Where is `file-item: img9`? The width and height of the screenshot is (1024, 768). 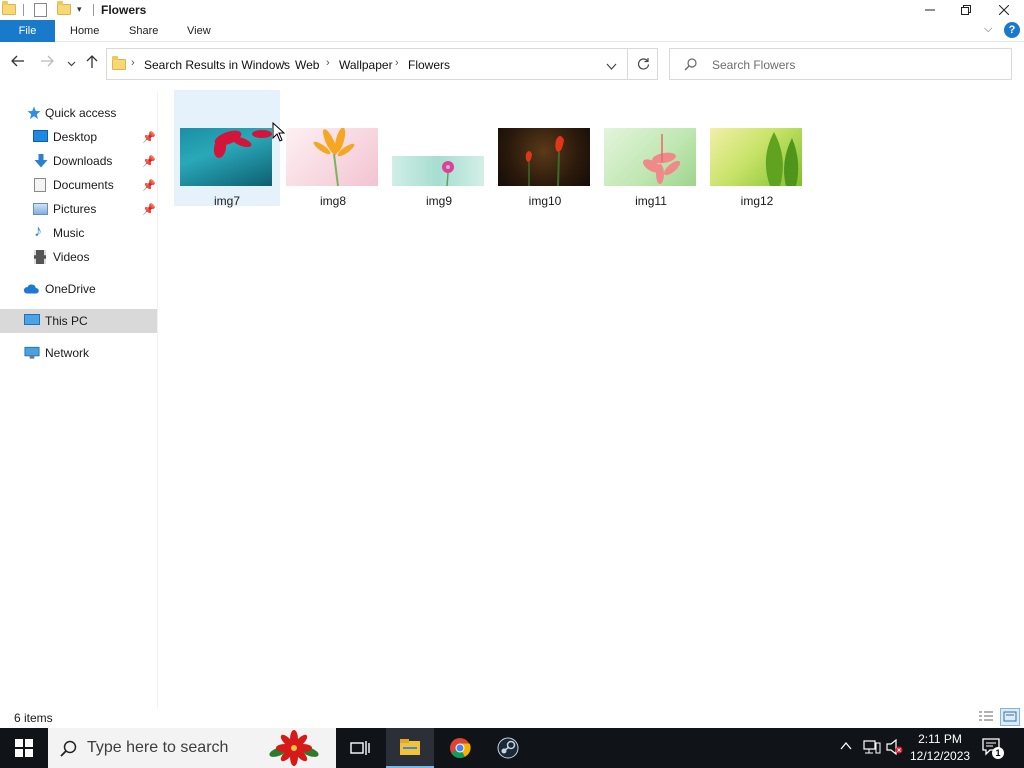
file-item: img9 is located at coordinates (439, 149).